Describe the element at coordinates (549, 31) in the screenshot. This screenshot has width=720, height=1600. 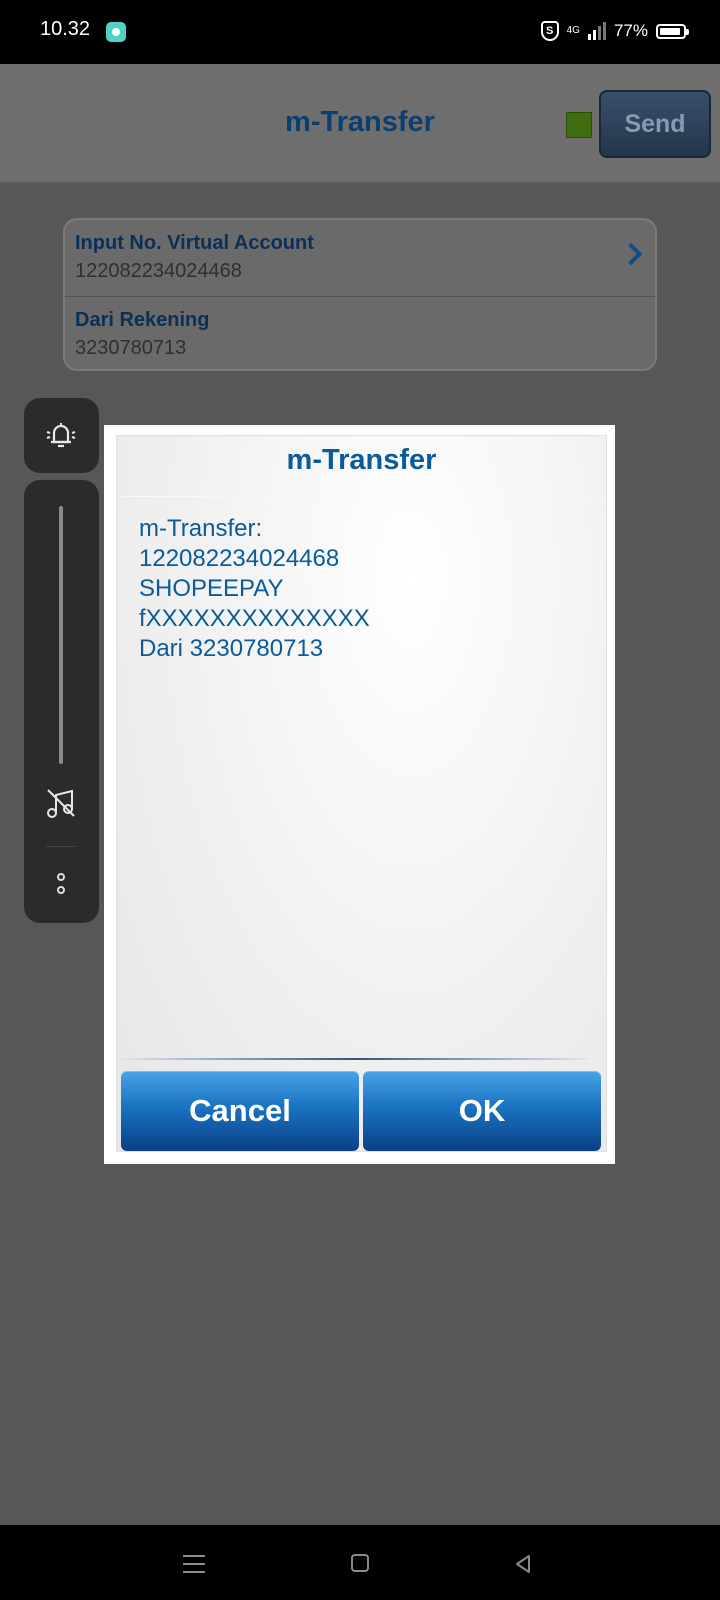
I see `shield-icon: S` at that location.